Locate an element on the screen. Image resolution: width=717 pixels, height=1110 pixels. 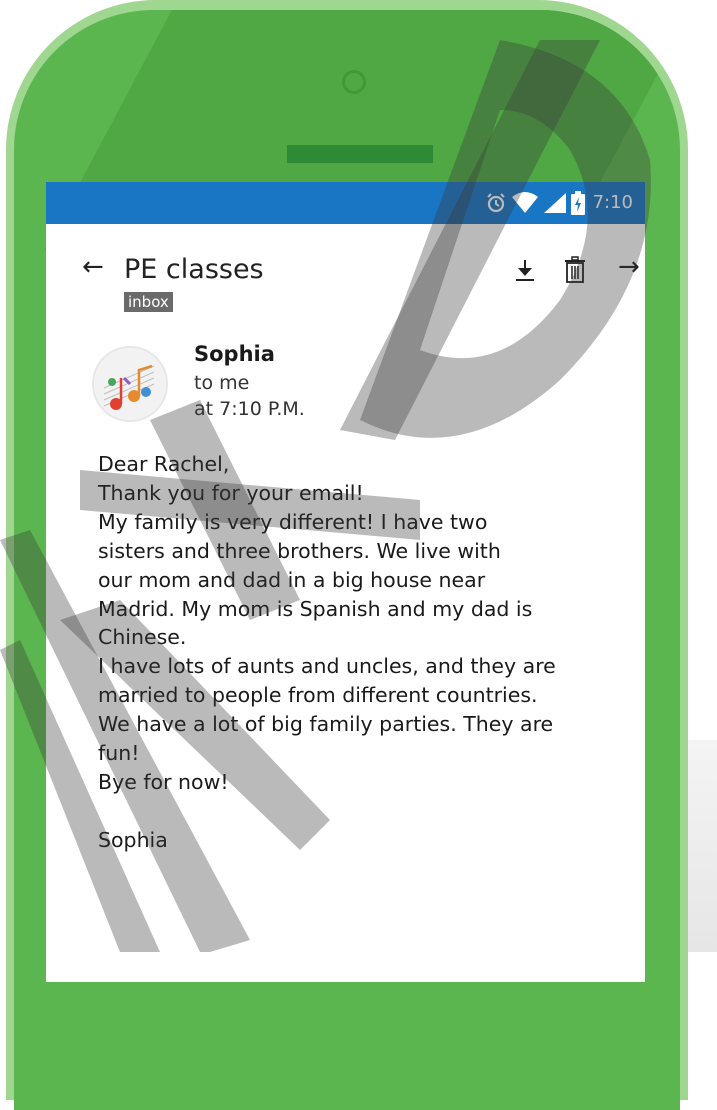
body-line: Chinese. is located at coordinates (142, 637).